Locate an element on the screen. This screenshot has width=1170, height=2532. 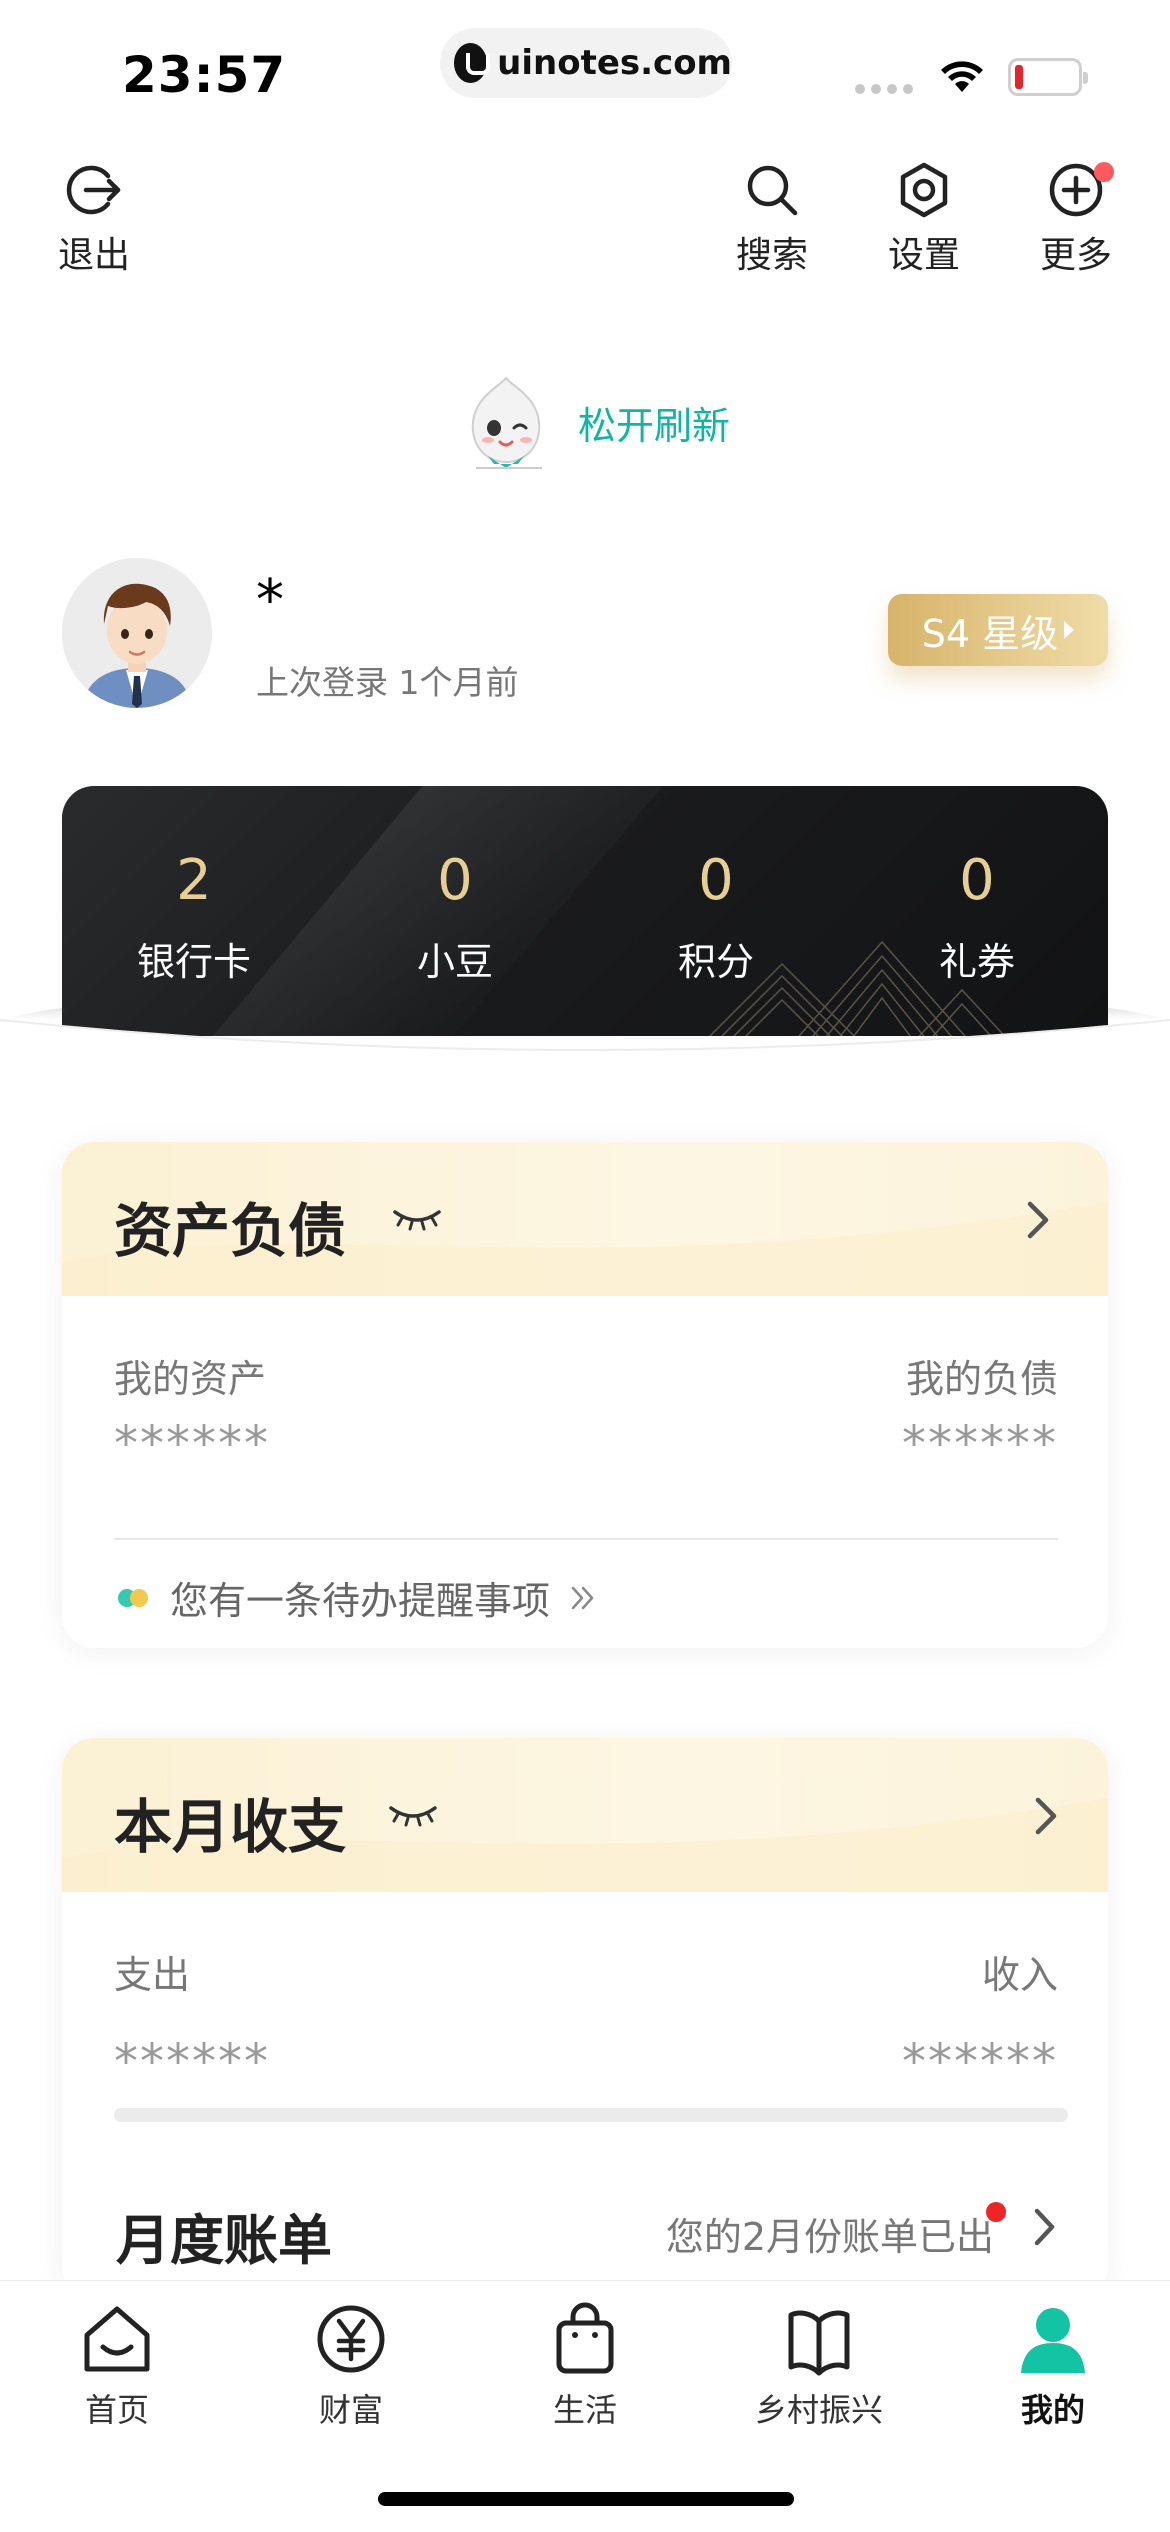
bill-notification-dot is located at coordinates (996, 2212).